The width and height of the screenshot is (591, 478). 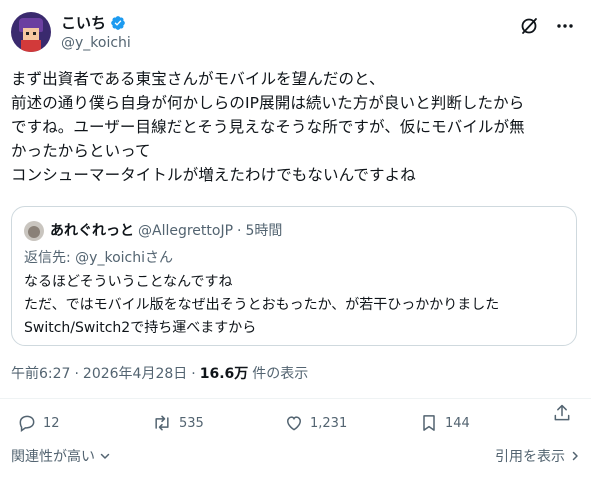 I want to click on sort-dropdown: 関連性が高い, so click(x=61, y=456).